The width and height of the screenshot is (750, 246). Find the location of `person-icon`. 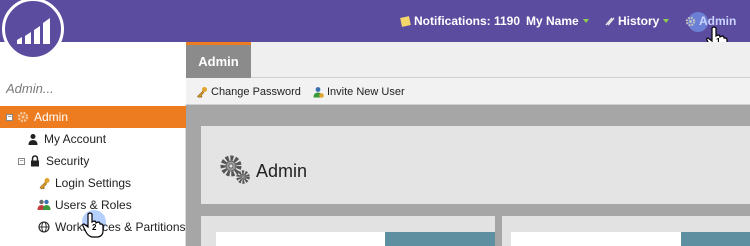

person-icon is located at coordinates (33, 139).